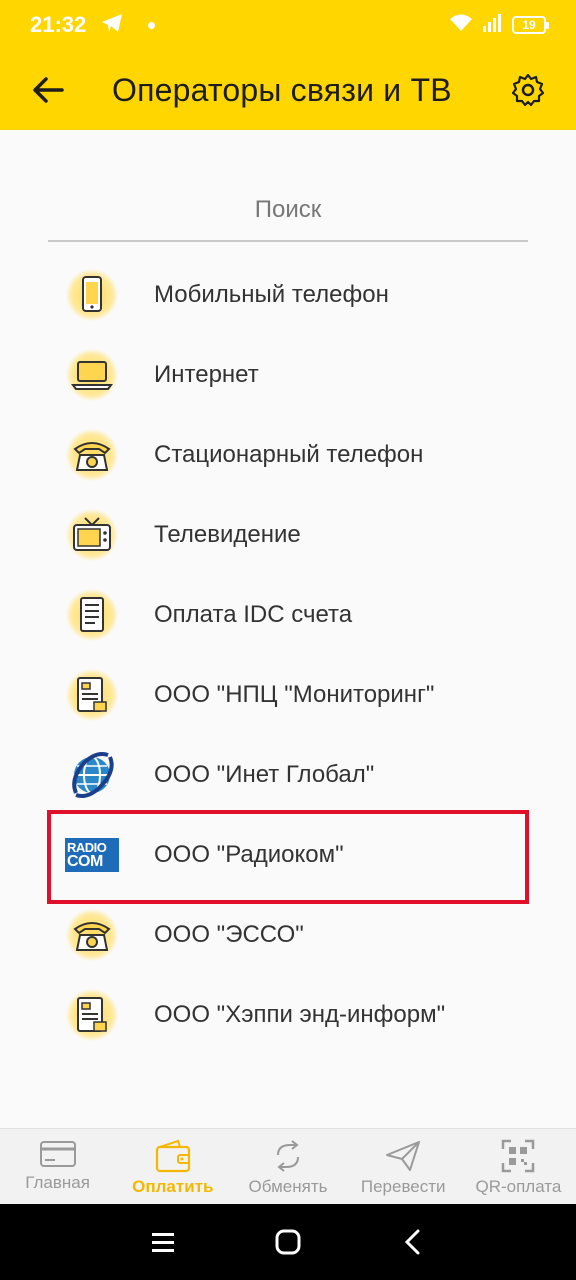  Describe the element at coordinates (92, 775) in the screenshot. I see `globe-icon` at that location.